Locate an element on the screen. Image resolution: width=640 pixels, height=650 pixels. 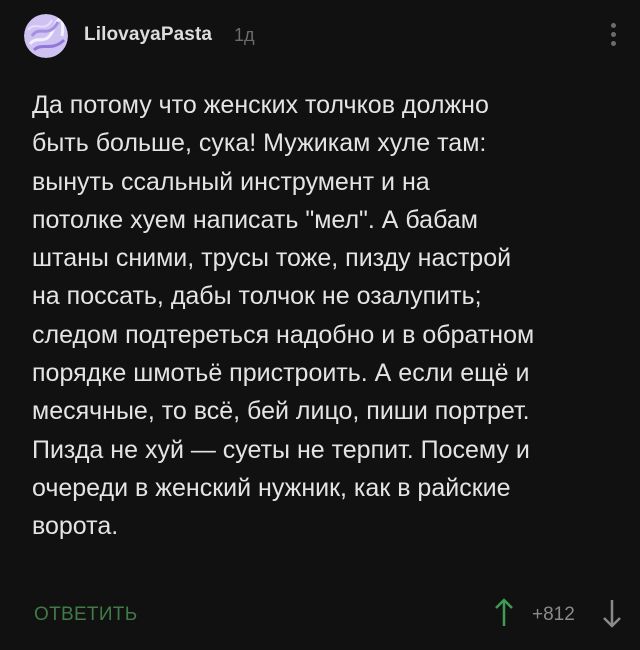
post-age: 1д is located at coordinates (244, 35).